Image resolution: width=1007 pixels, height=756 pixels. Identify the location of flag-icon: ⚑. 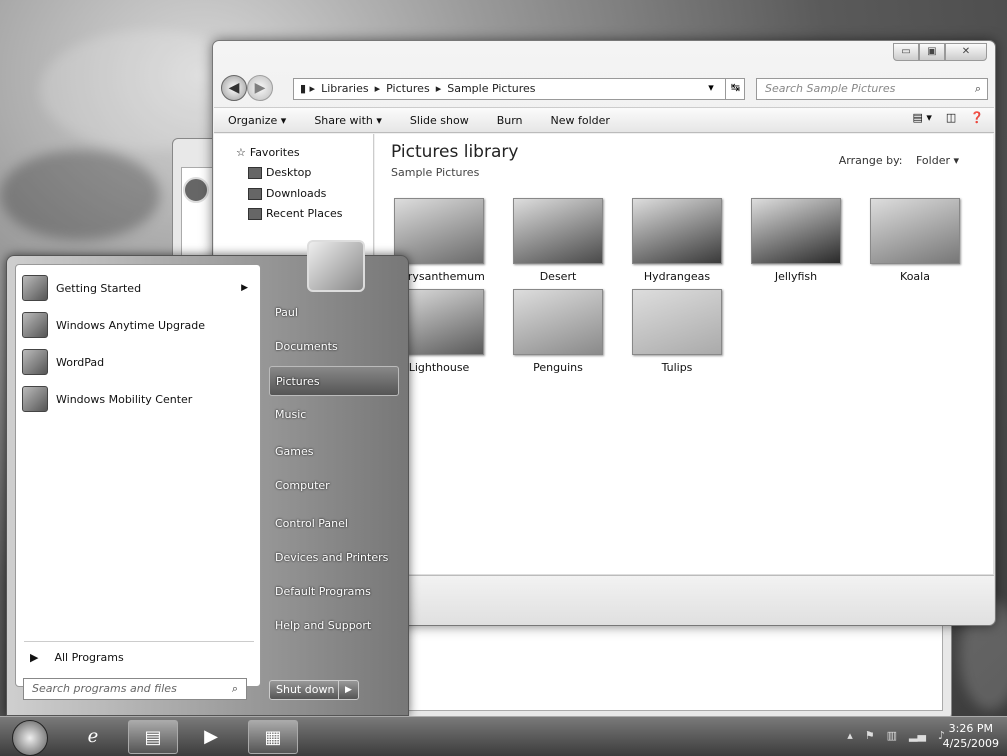
(870, 735).